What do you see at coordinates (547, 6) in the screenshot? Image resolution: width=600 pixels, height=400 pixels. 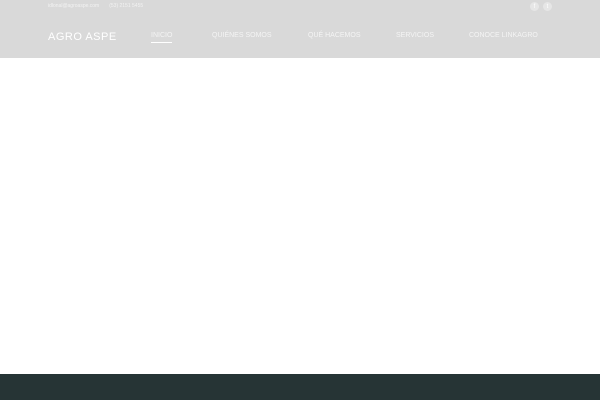 I see `twitter-icon: t` at bounding box center [547, 6].